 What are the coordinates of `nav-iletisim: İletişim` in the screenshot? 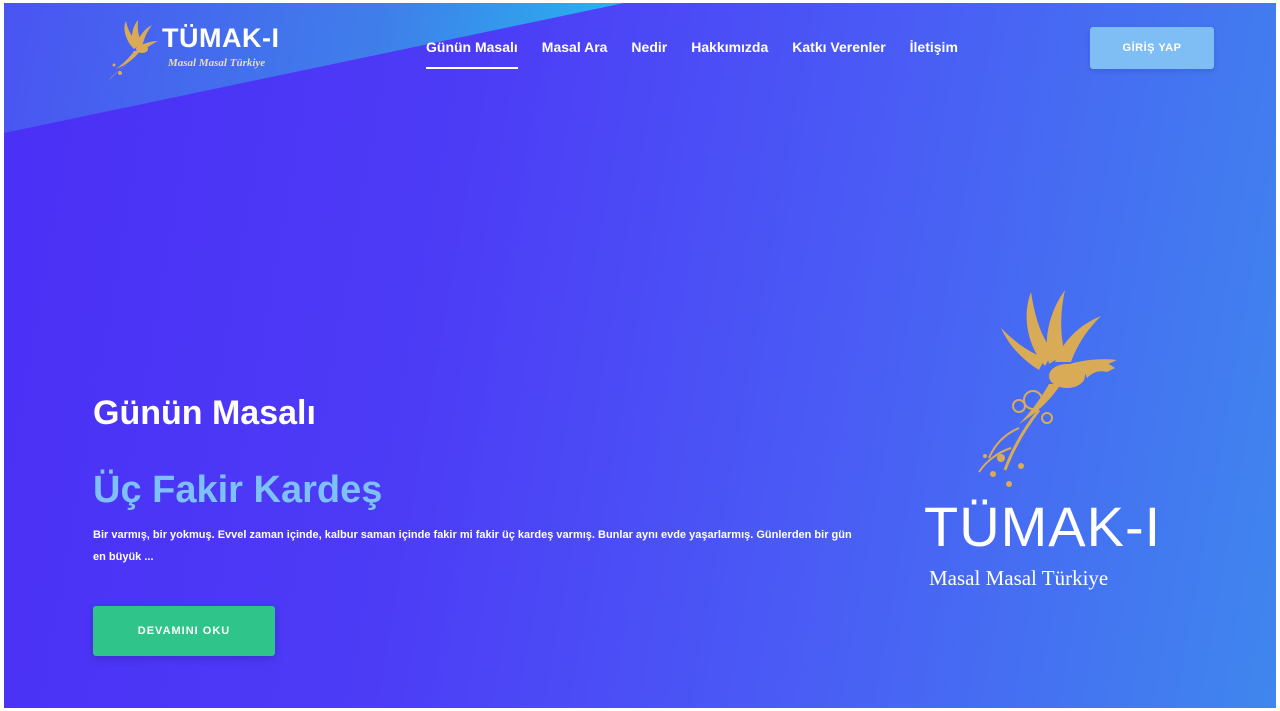 It's located at (934, 47).